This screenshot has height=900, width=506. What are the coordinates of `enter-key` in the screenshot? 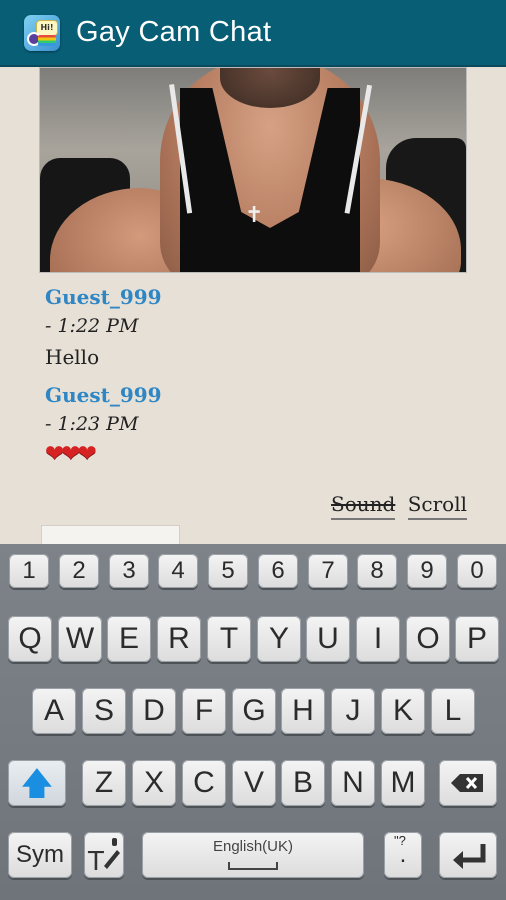 It's located at (468, 855).